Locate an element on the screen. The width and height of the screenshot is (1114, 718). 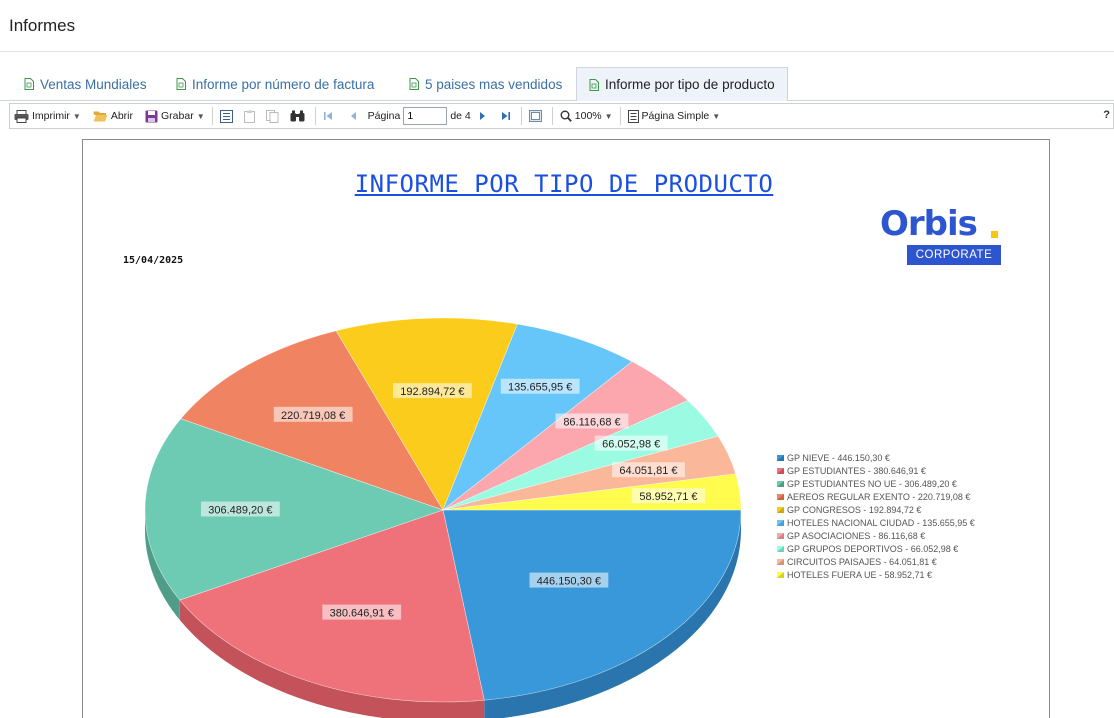
clipboard-icon is located at coordinates (249, 116).